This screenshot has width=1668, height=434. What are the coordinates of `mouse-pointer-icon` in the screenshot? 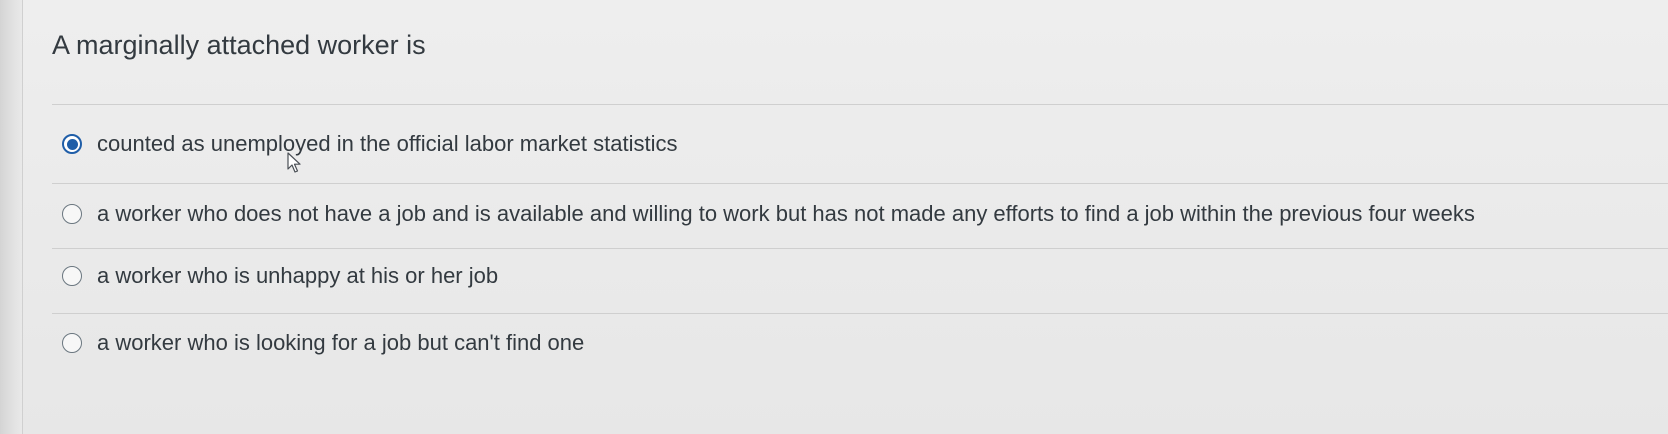 It's located at (294, 162).